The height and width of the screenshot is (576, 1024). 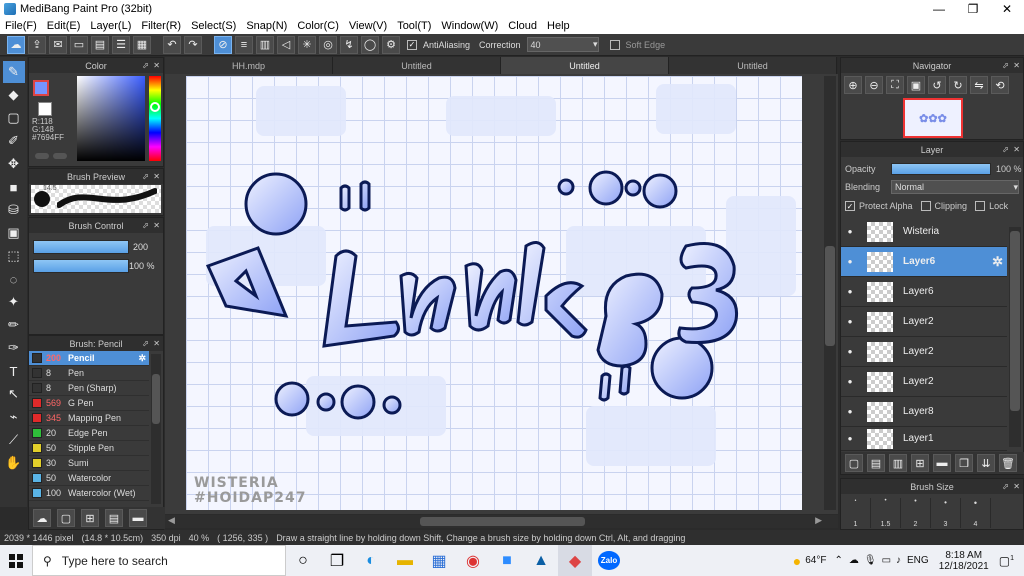 I want to click on brush-size-preset: • 4, so click(x=976, y=513).